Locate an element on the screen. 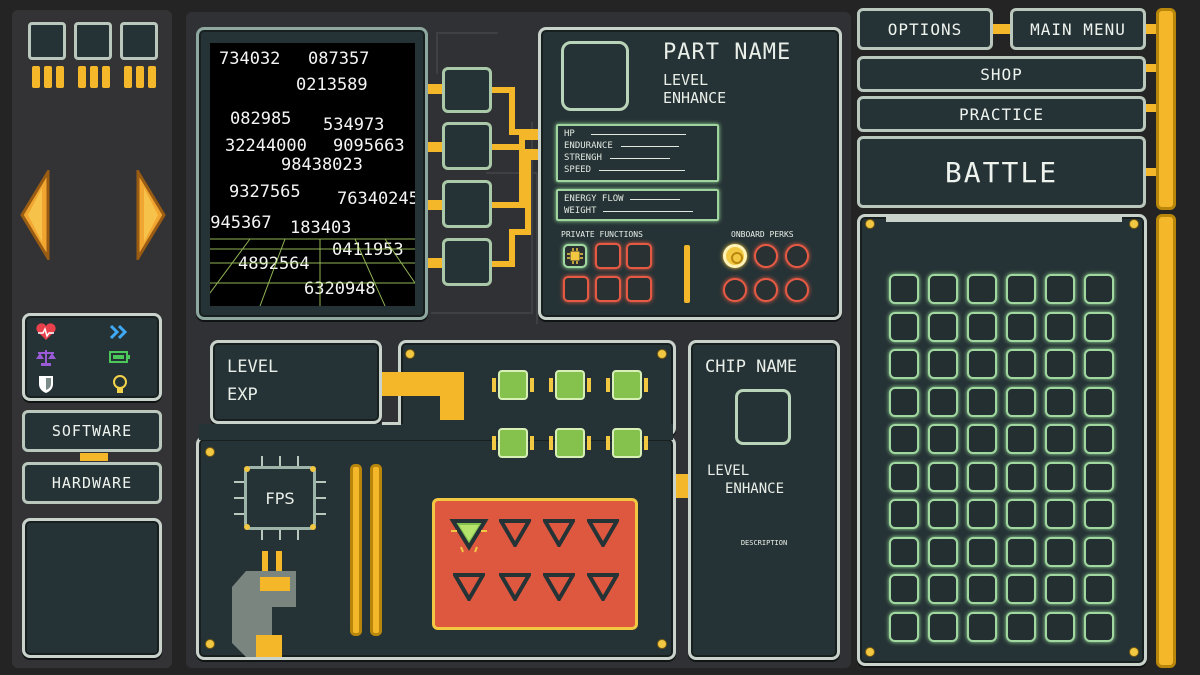  function-slot-active is located at coordinates (575, 256).